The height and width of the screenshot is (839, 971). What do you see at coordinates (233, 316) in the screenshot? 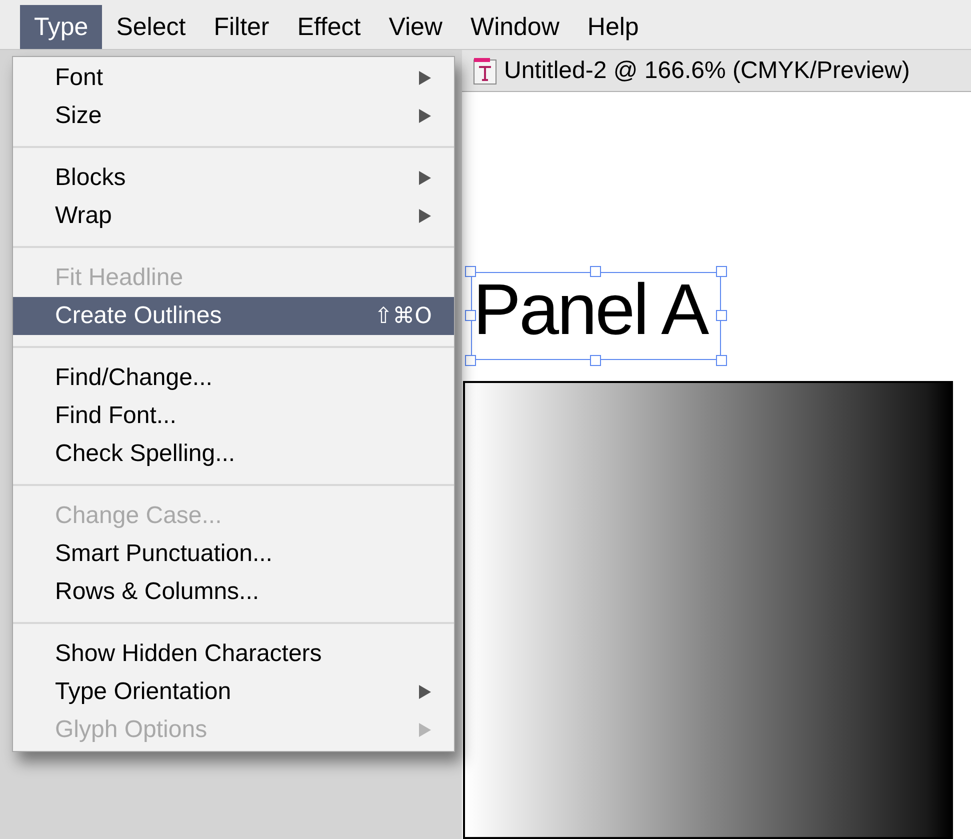
I see `menu-item: Create Outlines ⇧⌘O` at bounding box center [233, 316].